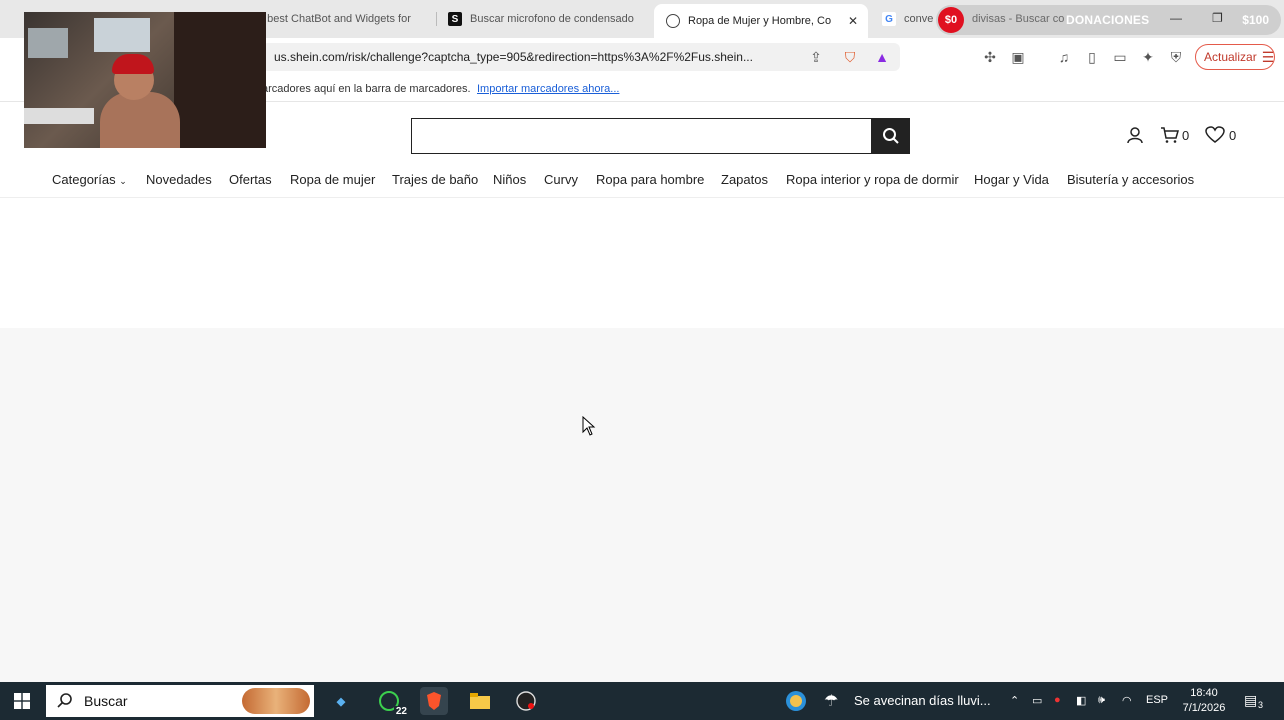 The image size is (1284, 720). What do you see at coordinates (990, 57) in the screenshot?
I see `extensions-icon: ✣` at bounding box center [990, 57].